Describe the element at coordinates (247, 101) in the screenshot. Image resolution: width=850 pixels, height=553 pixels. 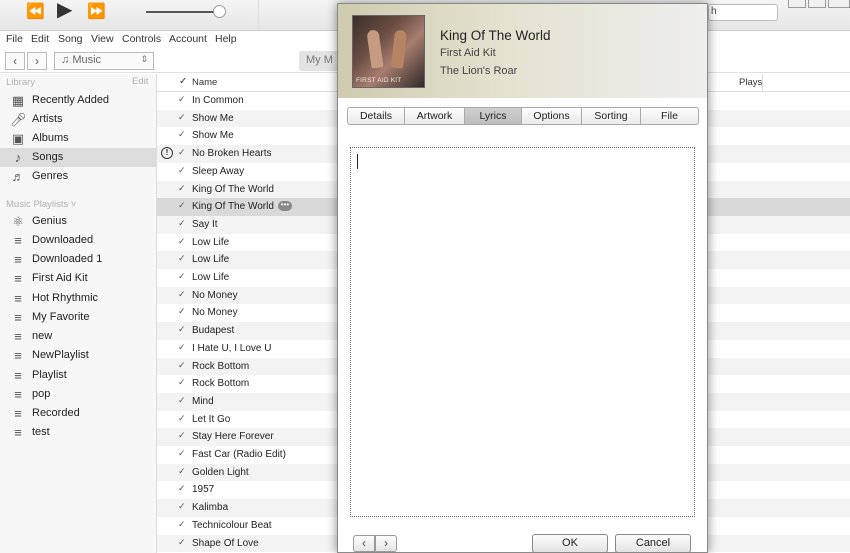
I see `table-row: ✓ In Common` at that location.